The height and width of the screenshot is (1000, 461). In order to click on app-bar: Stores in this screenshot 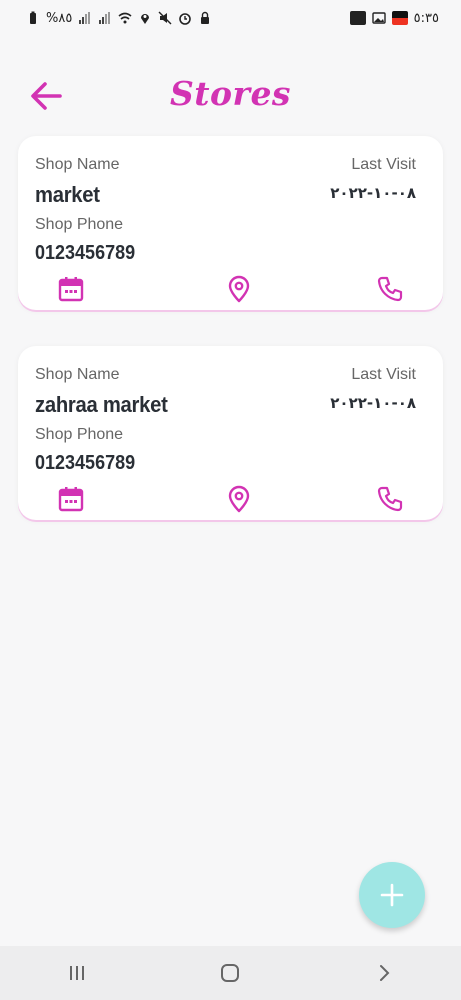, I will do `click(230, 96)`.